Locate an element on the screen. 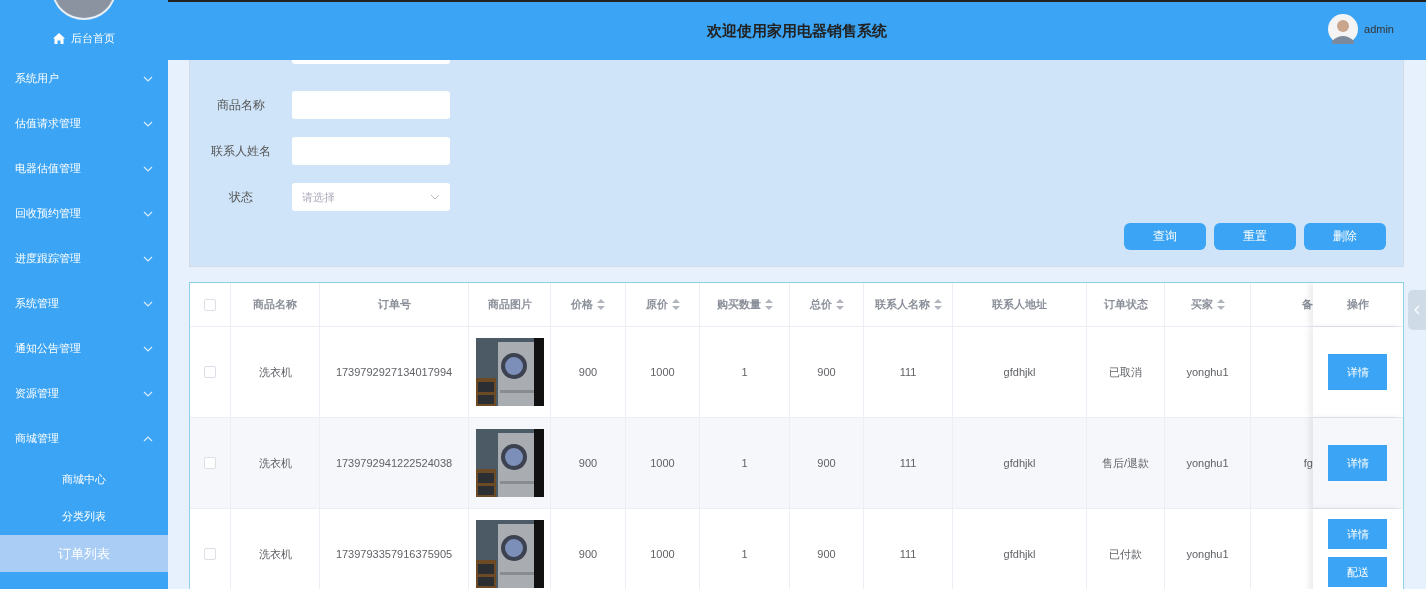  column-header: 买家 is located at coordinates (1207, 304).